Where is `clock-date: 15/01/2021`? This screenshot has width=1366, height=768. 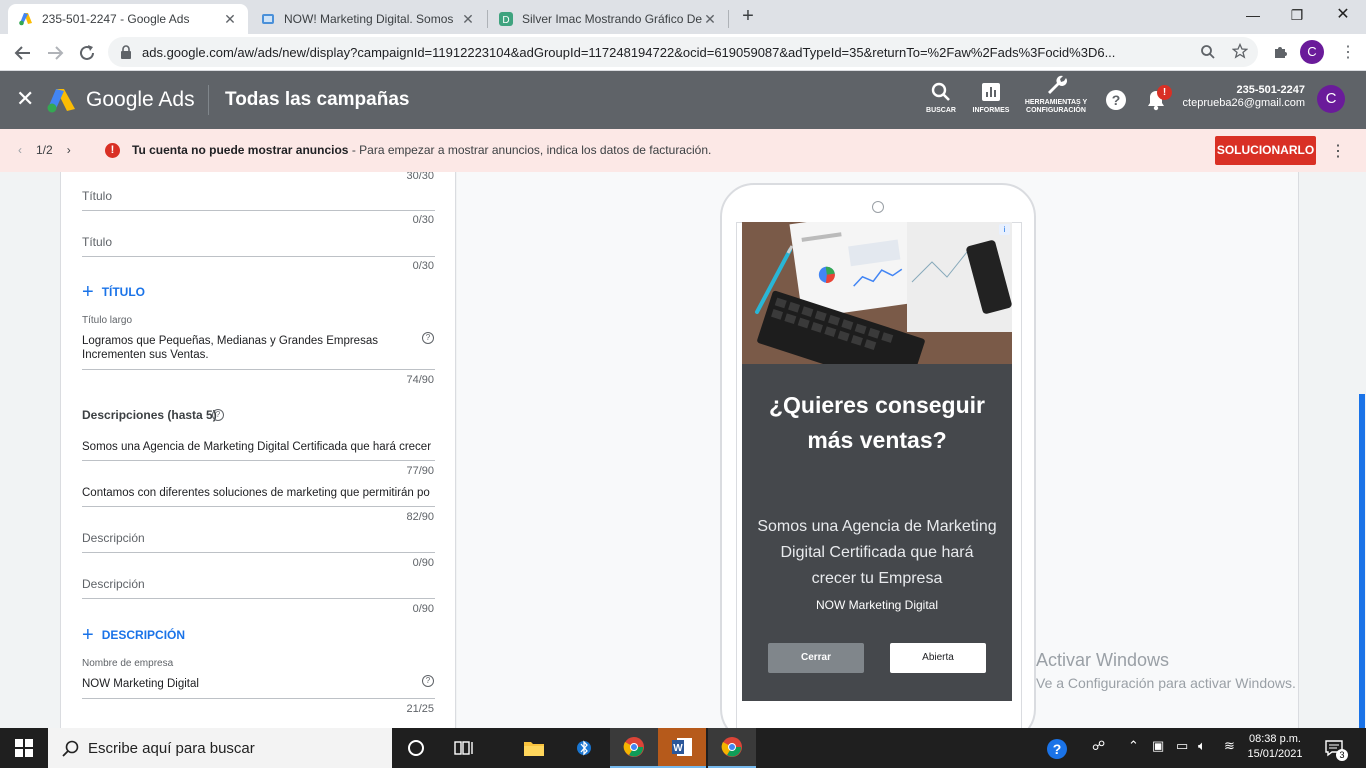
clock-date: 15/01/2021 is located at coordinates (1275, 754).